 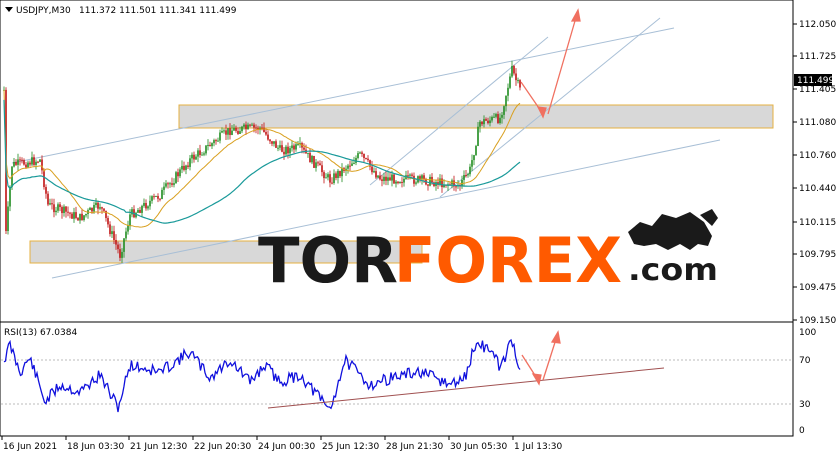 What do you see at coordinates (30, 447) in the screenshot?
I see `time-tick-label: 16 Jun 2021` at bounding box center [30, 447].